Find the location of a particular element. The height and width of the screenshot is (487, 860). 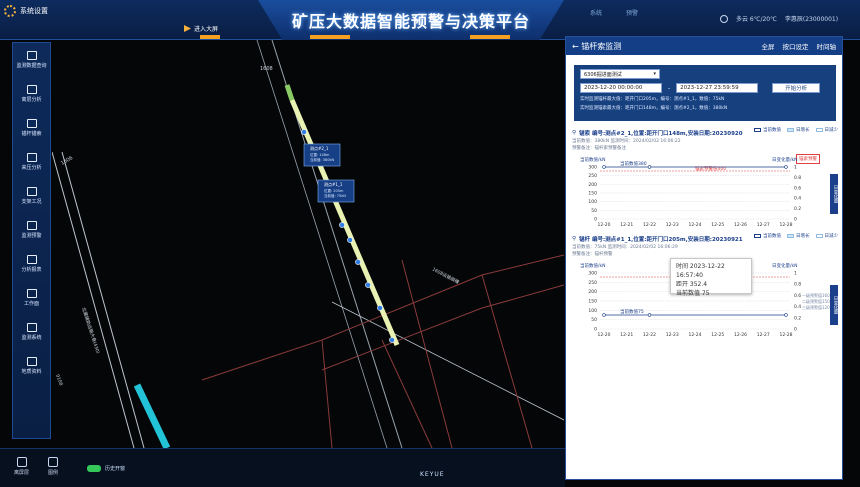

legend-button: 图例 is located at coordinates (53, 466).